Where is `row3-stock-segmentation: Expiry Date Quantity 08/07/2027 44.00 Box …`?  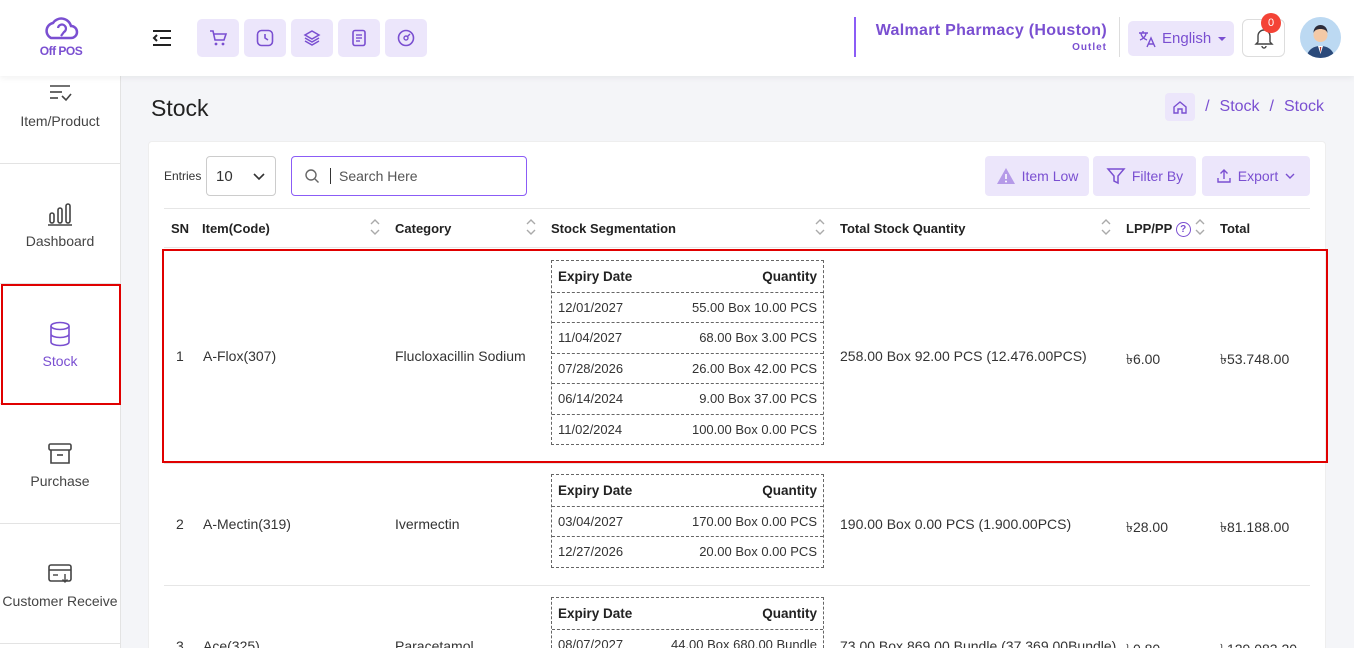
row3-stock-segmentation: Expiry Date Quantity 08/07/2027 44.00 Box … is located at coordinates (687, 622).